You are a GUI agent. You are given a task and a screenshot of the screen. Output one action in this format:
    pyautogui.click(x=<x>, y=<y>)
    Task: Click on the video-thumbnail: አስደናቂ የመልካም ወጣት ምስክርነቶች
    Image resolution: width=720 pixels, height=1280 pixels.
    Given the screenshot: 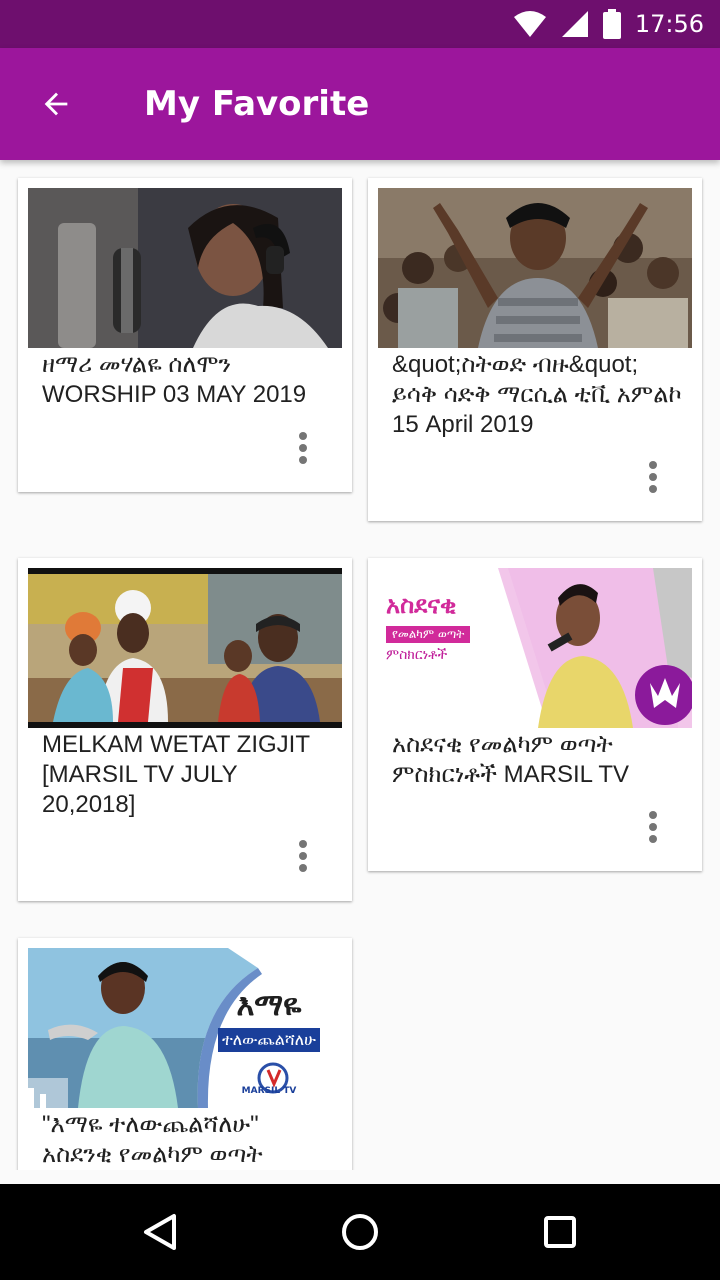 What is the action you would take?
    pyautogui.click(x=535, y=648)
    